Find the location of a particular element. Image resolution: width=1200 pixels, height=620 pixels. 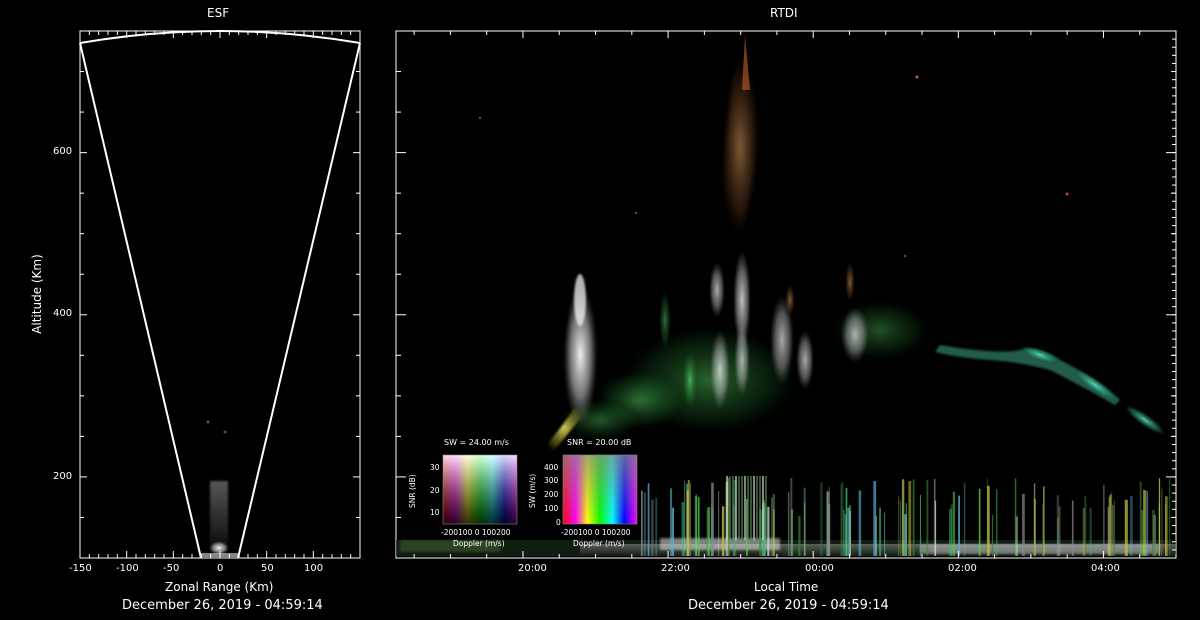

legend-sw-xticks: -200100 0 100200 is located at coordinates (476, 532).